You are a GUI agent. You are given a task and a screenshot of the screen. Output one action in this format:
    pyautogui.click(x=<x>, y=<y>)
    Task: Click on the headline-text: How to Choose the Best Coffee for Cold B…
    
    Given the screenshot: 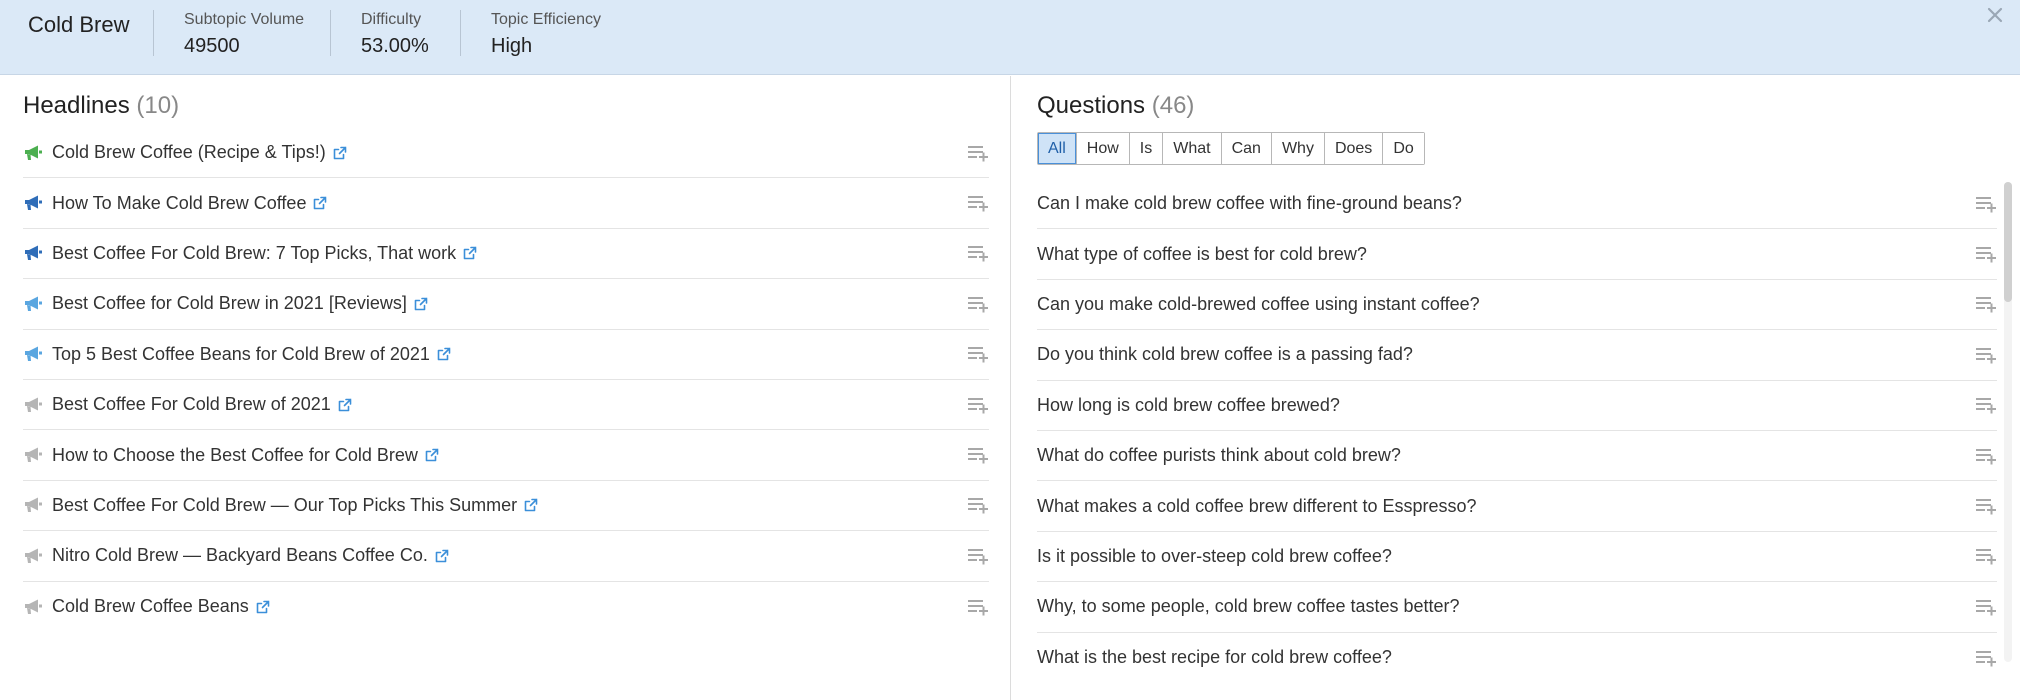 What is the action you would take?
    pyautogui.click(x=235, y=455)
    